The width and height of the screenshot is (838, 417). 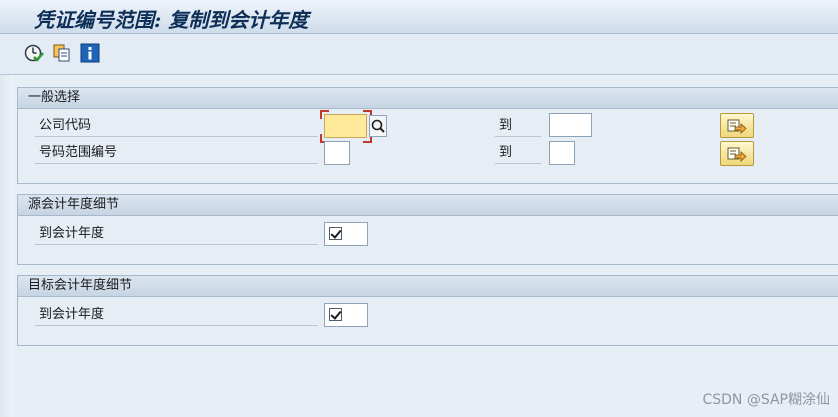 I want to click on page-title: 凭证编号范围: 复制到会计年度, so click(x=171, y=20).